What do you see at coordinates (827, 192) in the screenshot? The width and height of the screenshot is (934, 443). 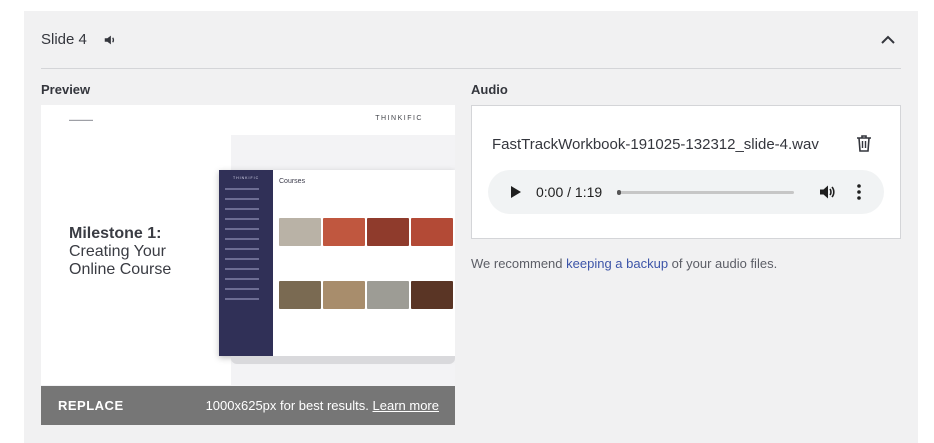 I see `volume-icon` at bounding box center [827, 192].